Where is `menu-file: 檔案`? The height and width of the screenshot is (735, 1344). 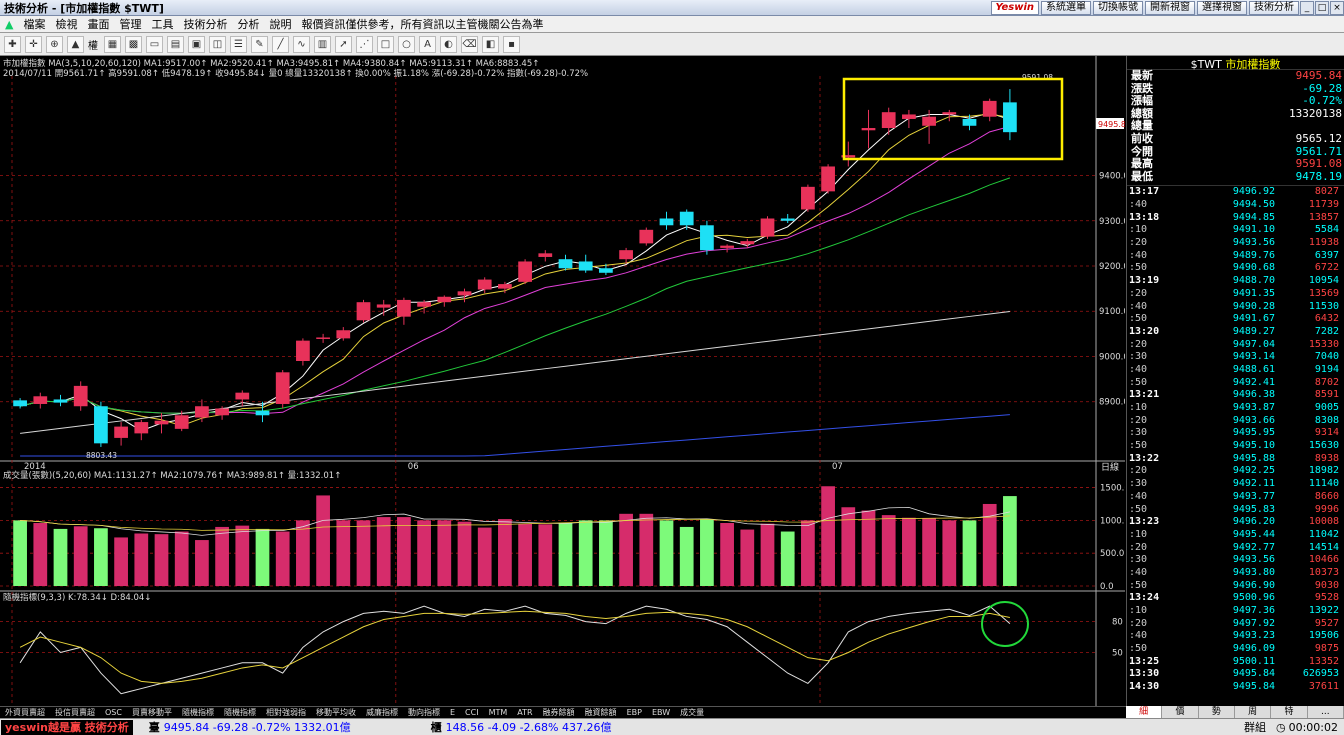
menu-file: 檔案 is located at coordinates (34, 24).